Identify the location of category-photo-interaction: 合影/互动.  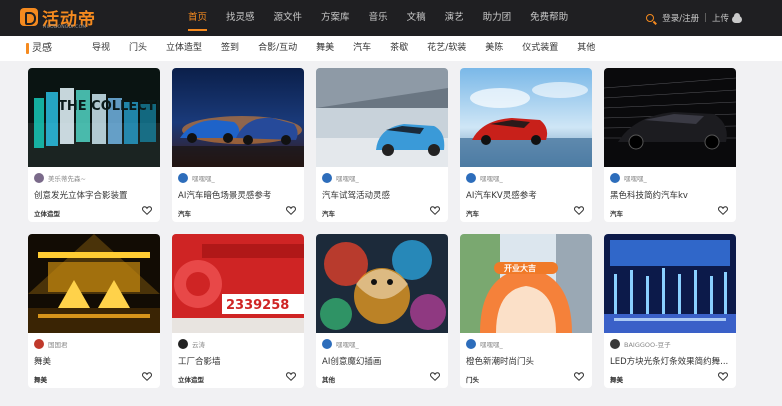
(277, 48).